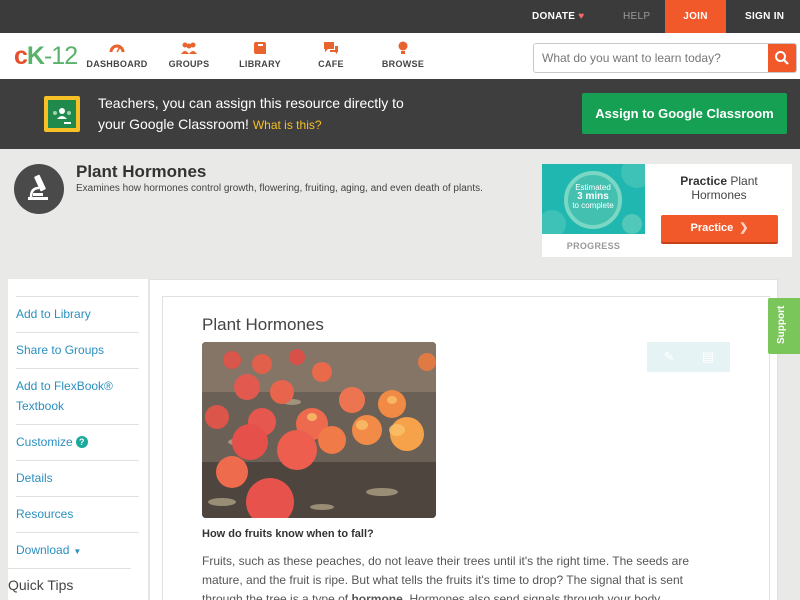  What do you see at coordinates (684, 113) in the screenshot?
I see `assign-to-google-classroom-button: Assign to Google Classroom` at bounding box center [684, 113].